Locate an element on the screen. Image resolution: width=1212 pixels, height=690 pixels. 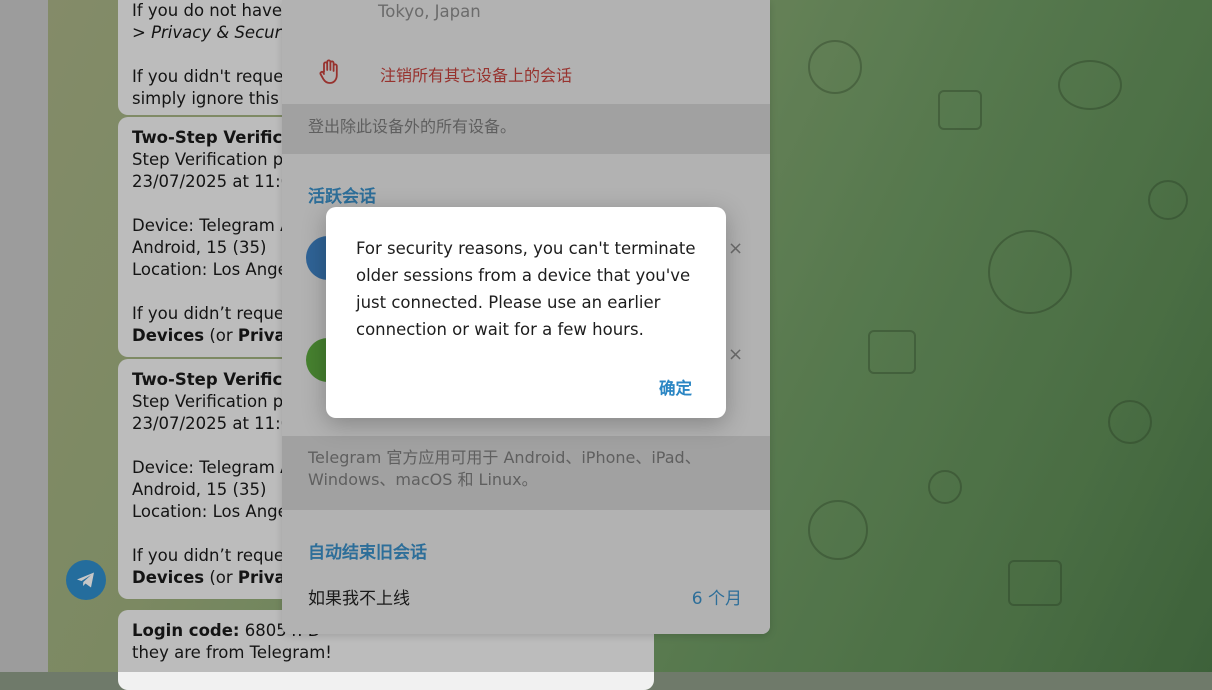
ok-button: 确定 is located at coordinates (675, 387).